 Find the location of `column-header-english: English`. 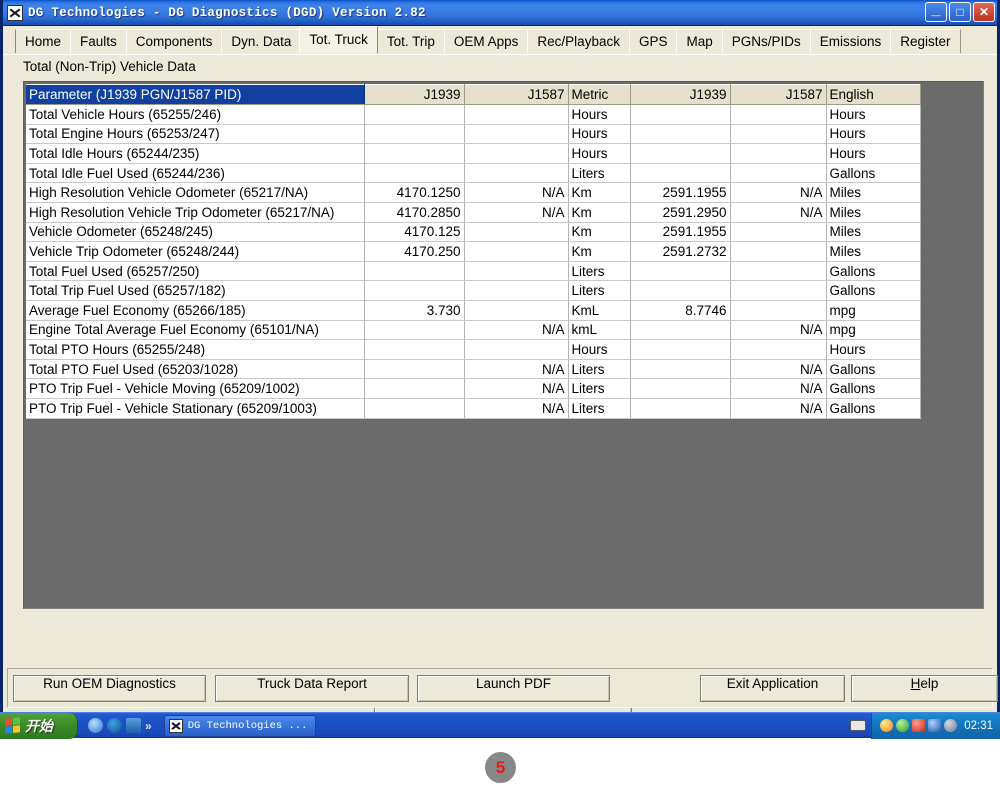

column-header-english: English is located at coordinates (873, 94).